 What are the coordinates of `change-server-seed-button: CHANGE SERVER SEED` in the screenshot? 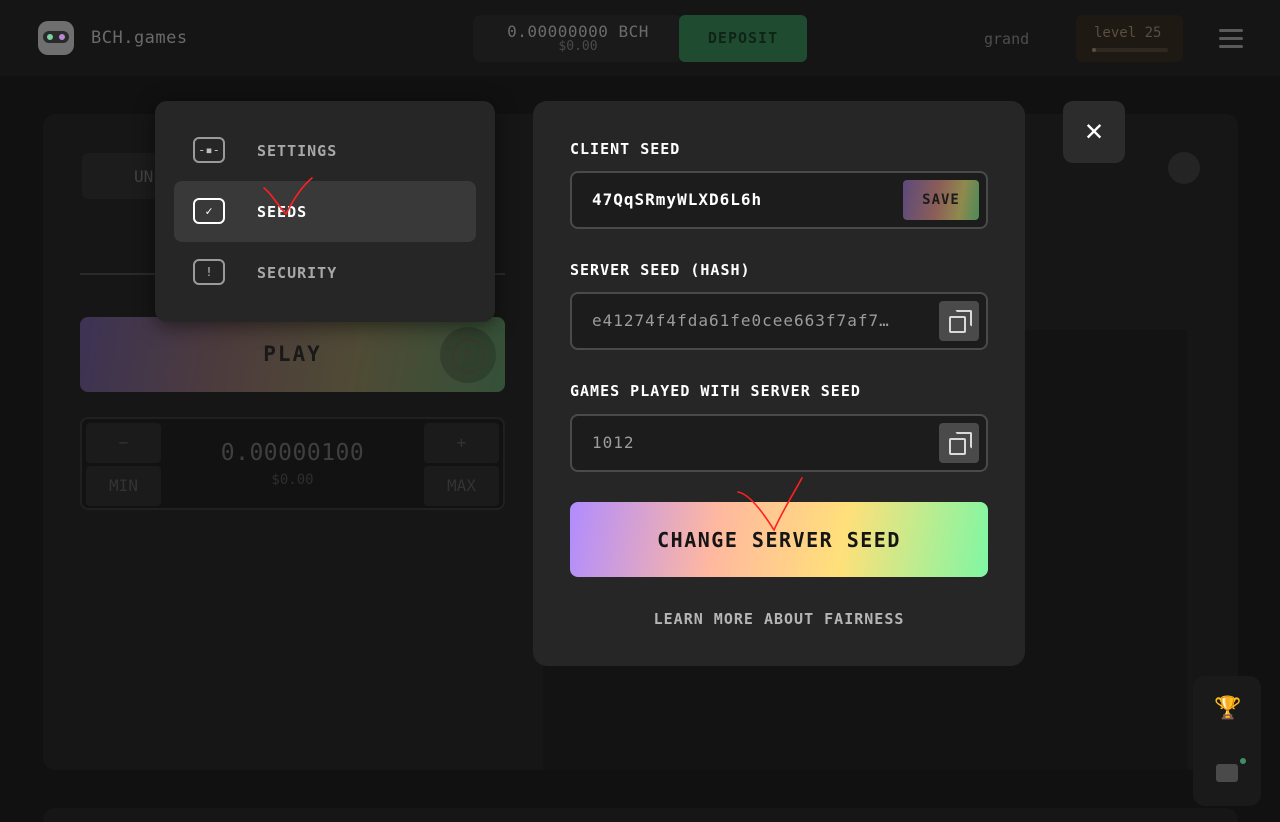 It's located at (779, 539).